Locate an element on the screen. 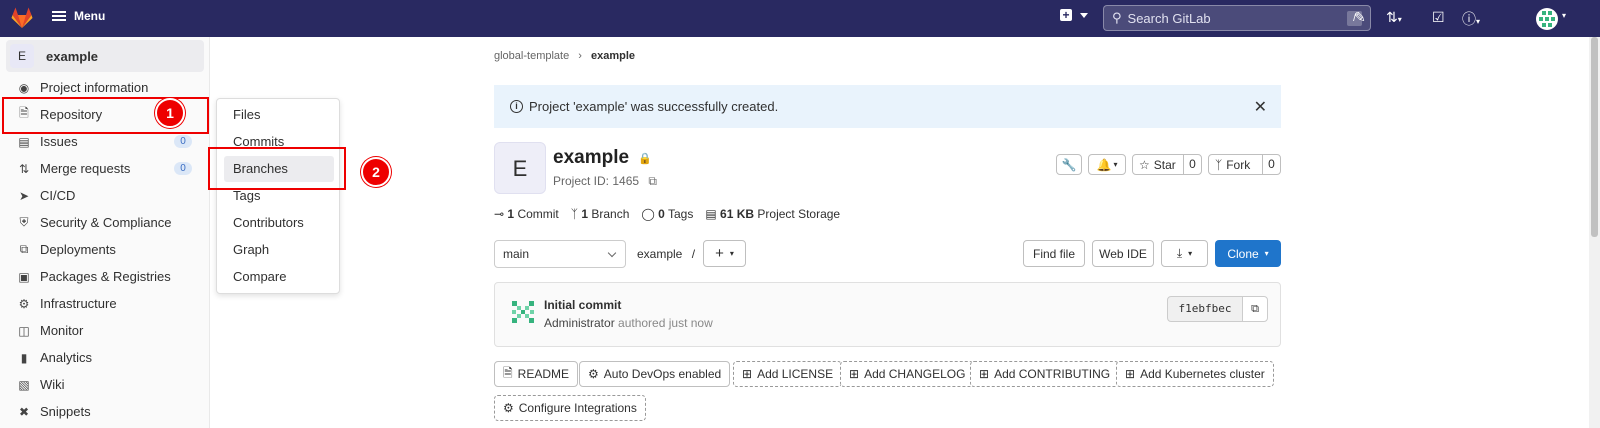  settings-wrench-button: 🔧 is located at coordinates (1069, 164).